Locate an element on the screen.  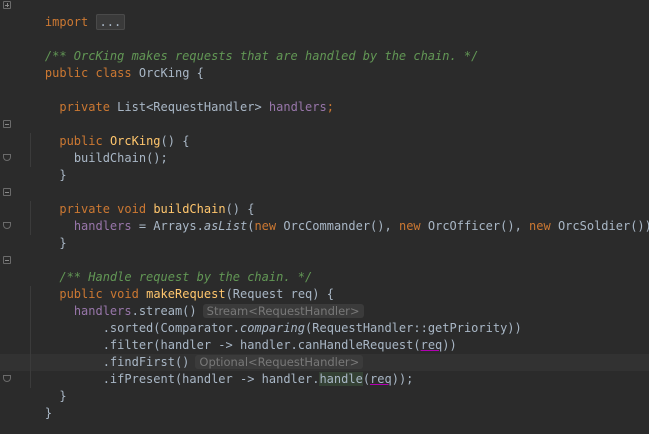
code-line-findfirst: .findFirst() Optional<RequestHandler> is located at coordinates (190, 353).